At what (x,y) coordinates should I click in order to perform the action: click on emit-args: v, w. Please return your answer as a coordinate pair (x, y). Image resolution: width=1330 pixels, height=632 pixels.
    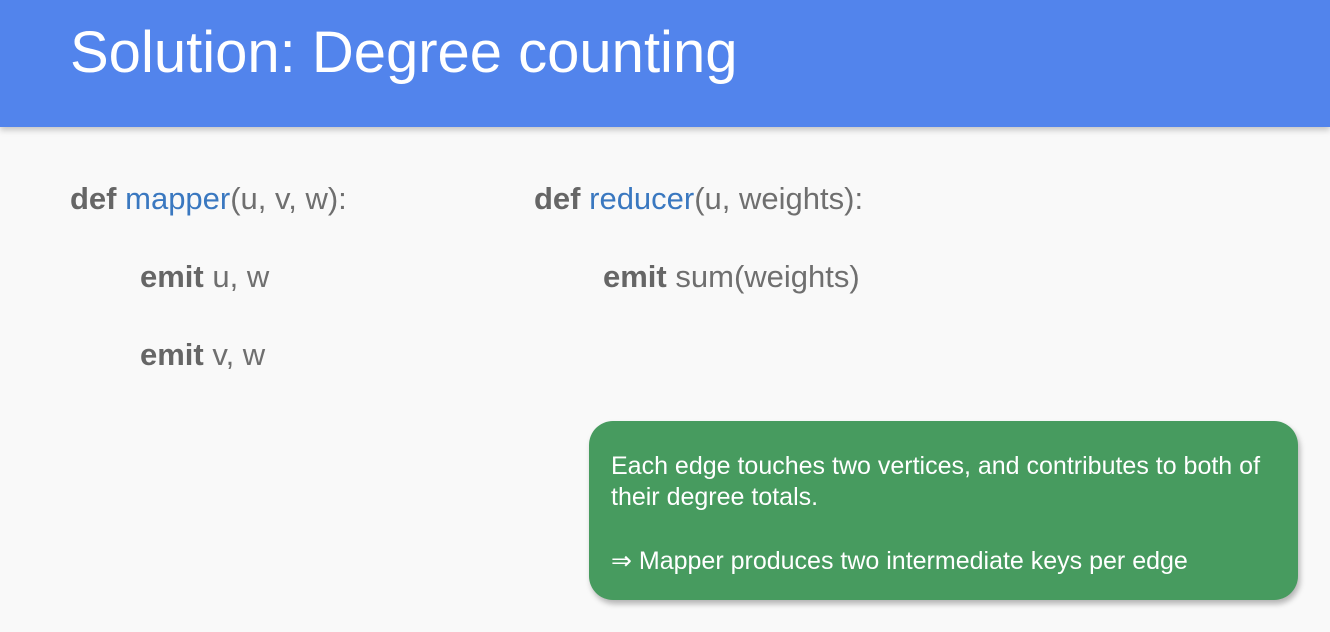
    Looking at the image, I should click on (239, 354).